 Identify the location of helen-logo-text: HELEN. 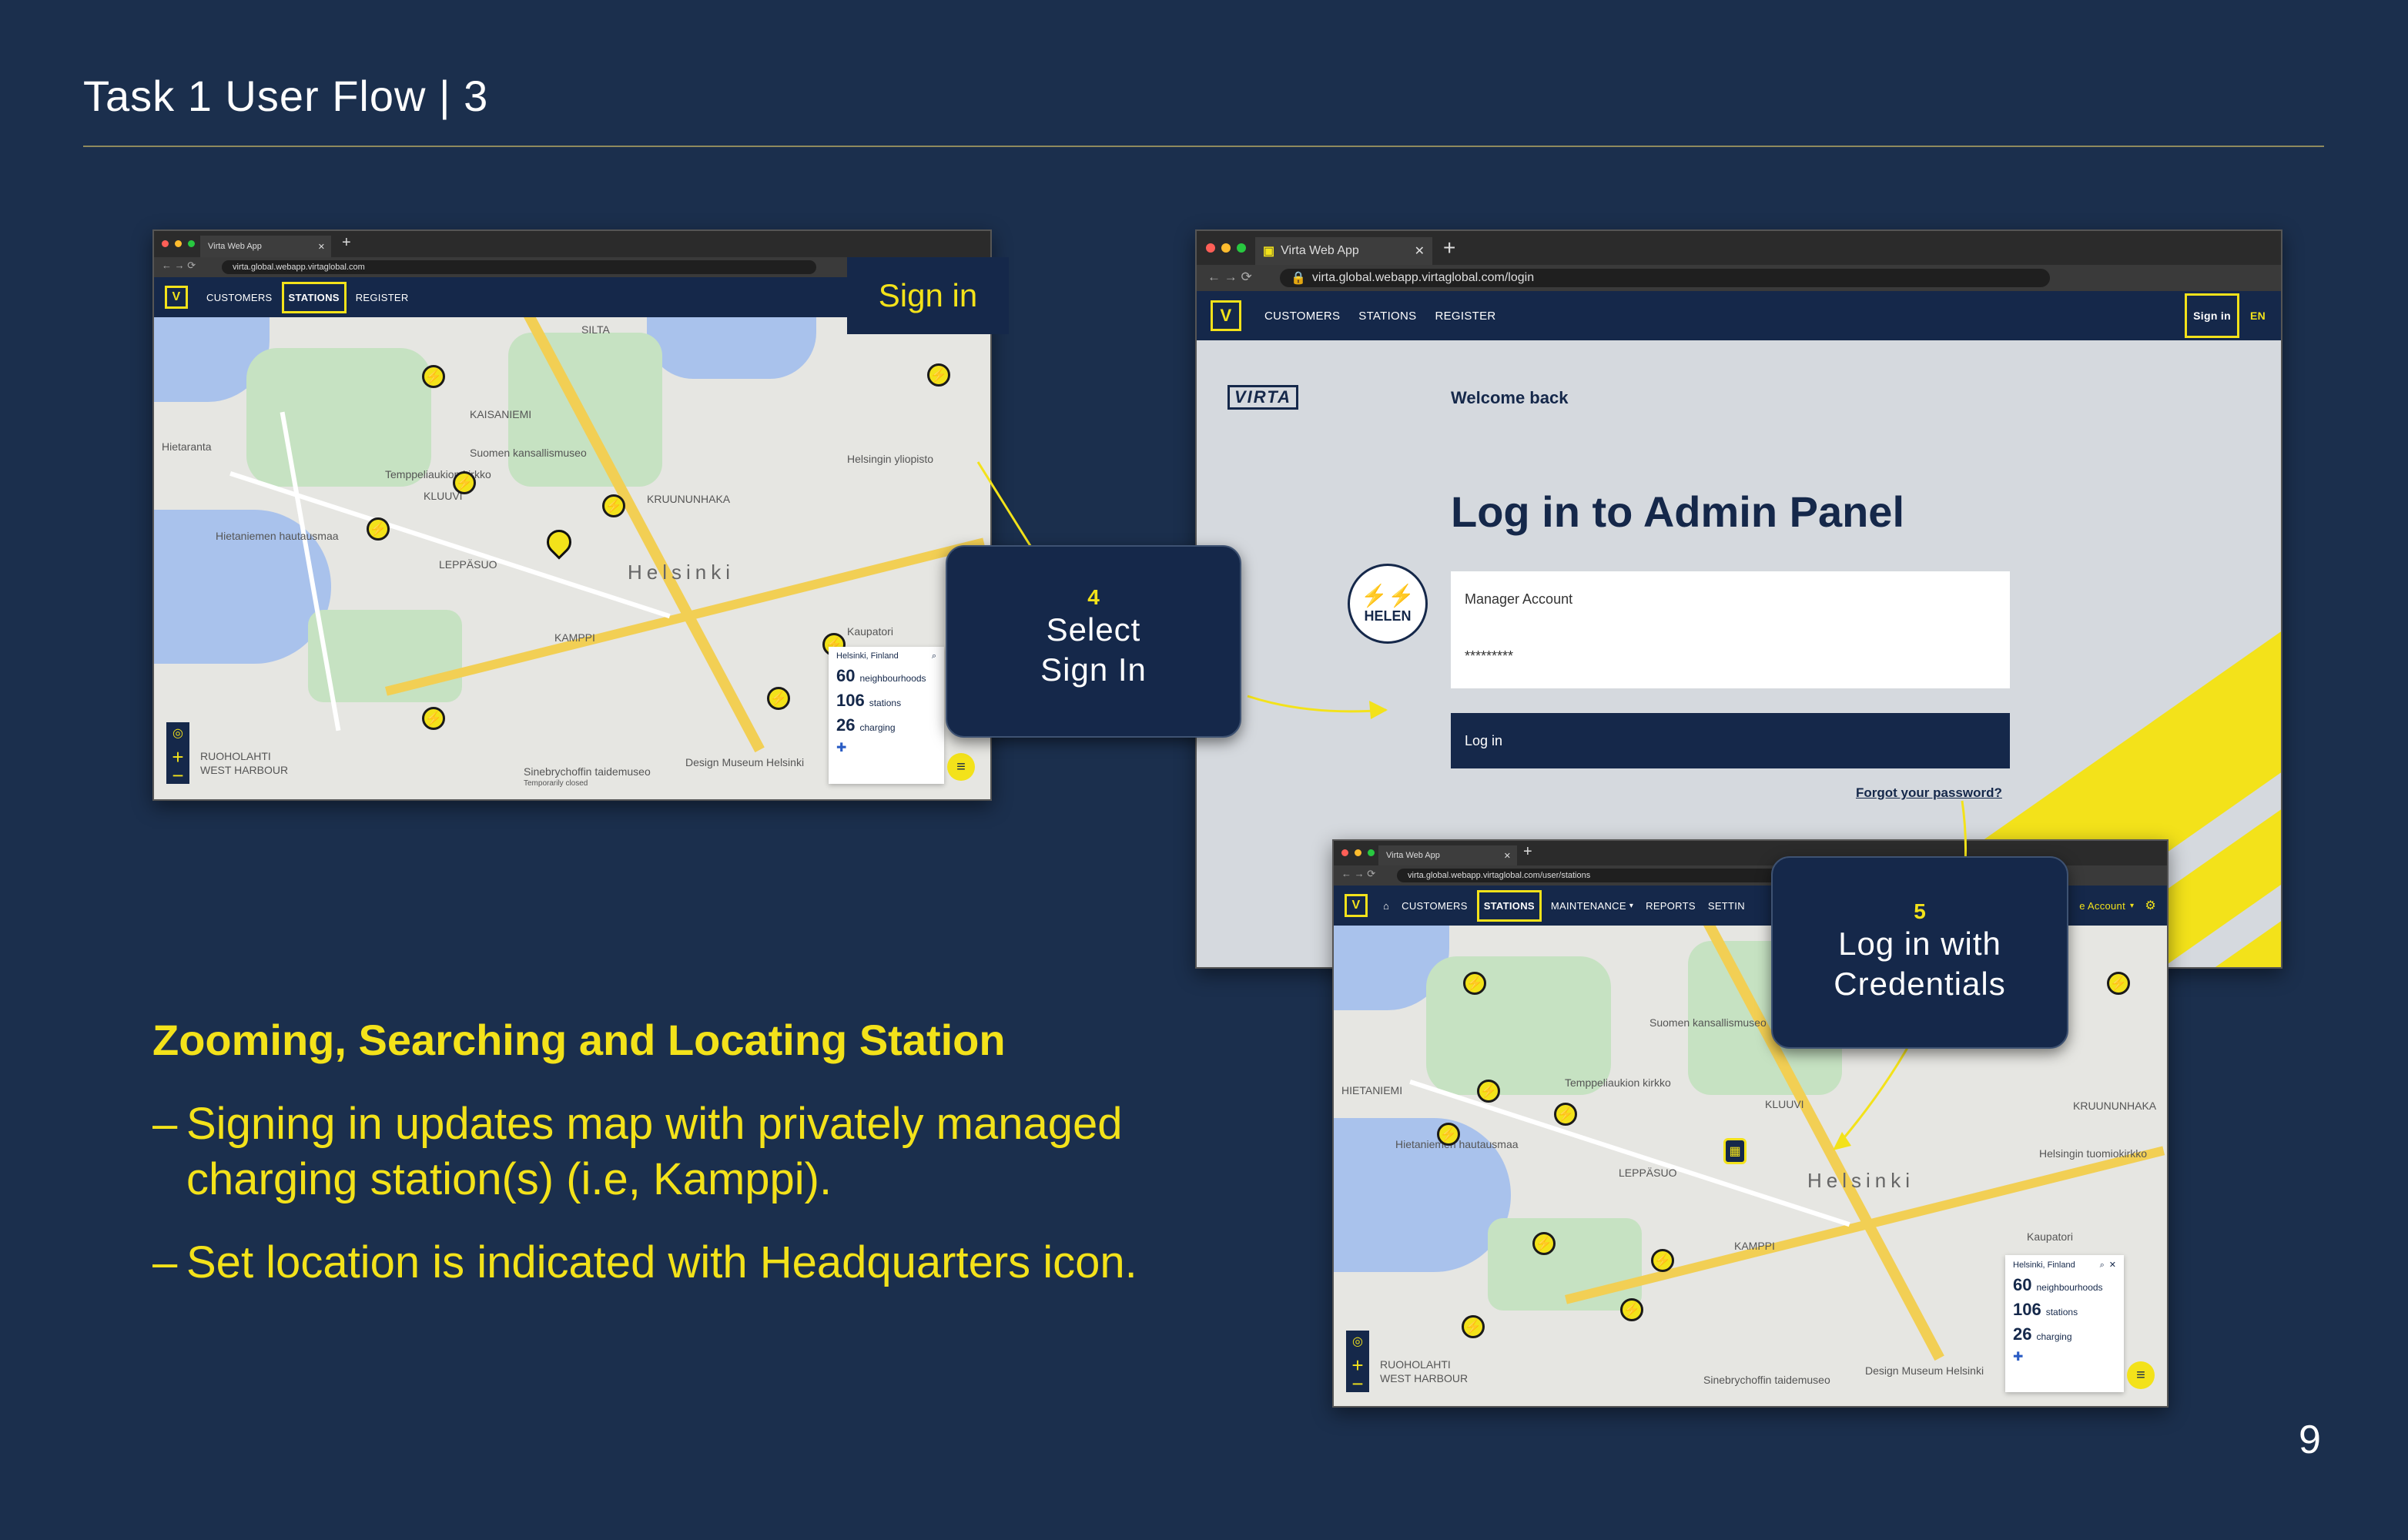
(1388, 616).